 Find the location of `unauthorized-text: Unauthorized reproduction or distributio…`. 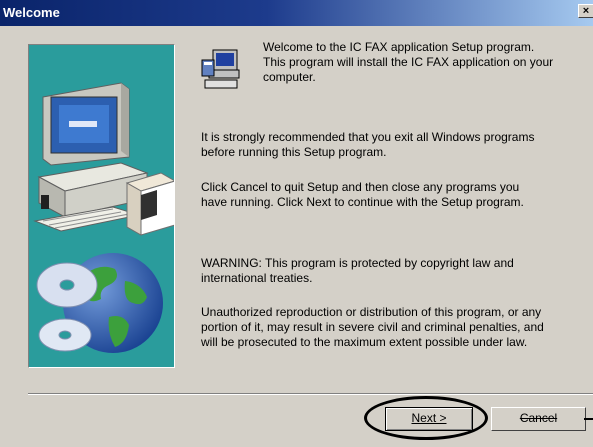

unauthorized-text: Unauthorized reproduction or distributio… is located at coordinates (372, 327).